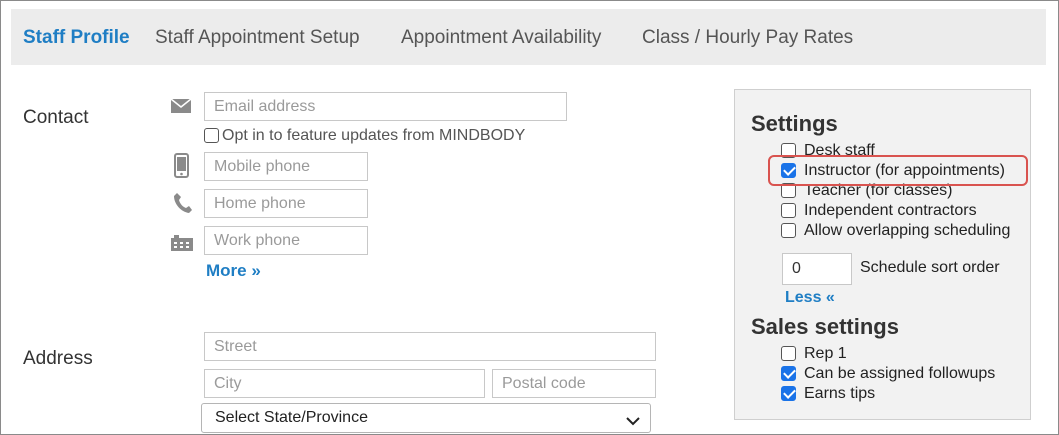 The height and width of the screenshot is (435, 1059). Describe the element at coordinates (788, 373) in the screenshot. I see `followups-checkbox` at that location.